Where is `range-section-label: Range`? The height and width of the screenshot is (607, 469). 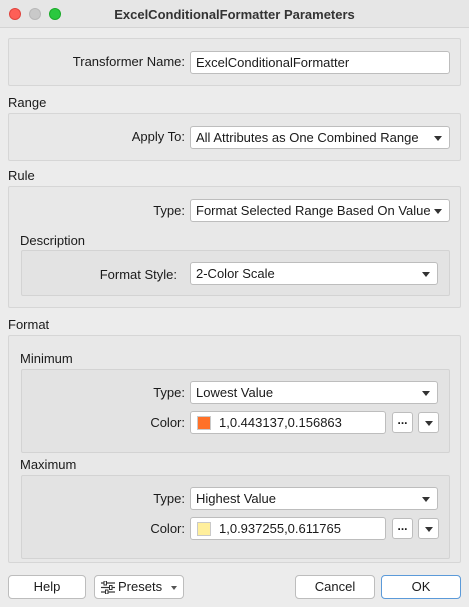
range-section-label: Range is located at coordinates (27, 102).